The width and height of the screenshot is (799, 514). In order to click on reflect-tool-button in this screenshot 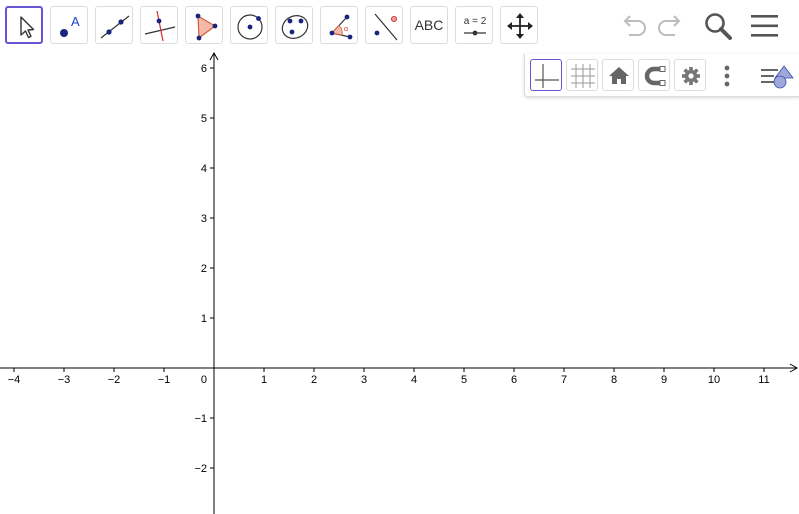, I will do `click(384, 25)`.